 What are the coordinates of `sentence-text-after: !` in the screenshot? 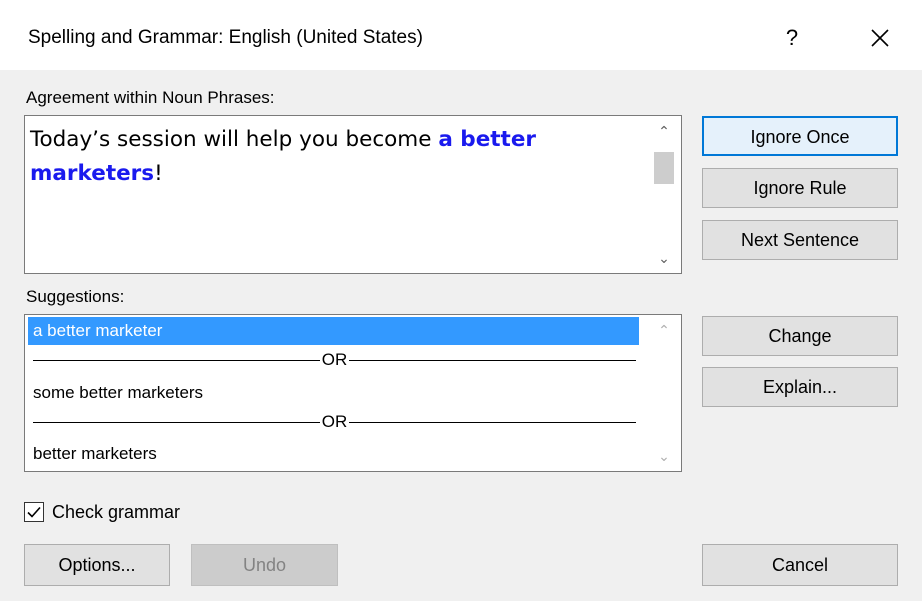 It's located at (158, 173).